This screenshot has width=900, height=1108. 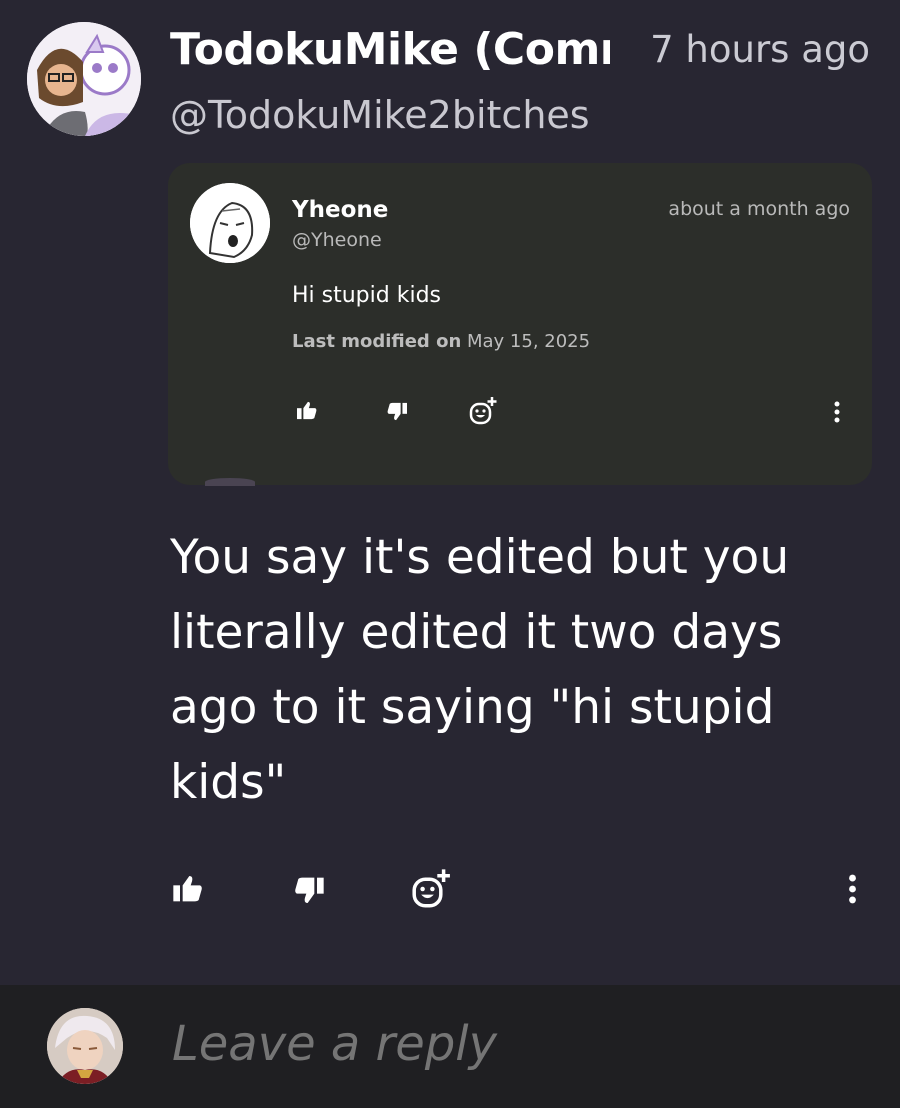 I want to click on quoted-modified-info: Last modified on May 15, 2025, so click(x=441, y=341).